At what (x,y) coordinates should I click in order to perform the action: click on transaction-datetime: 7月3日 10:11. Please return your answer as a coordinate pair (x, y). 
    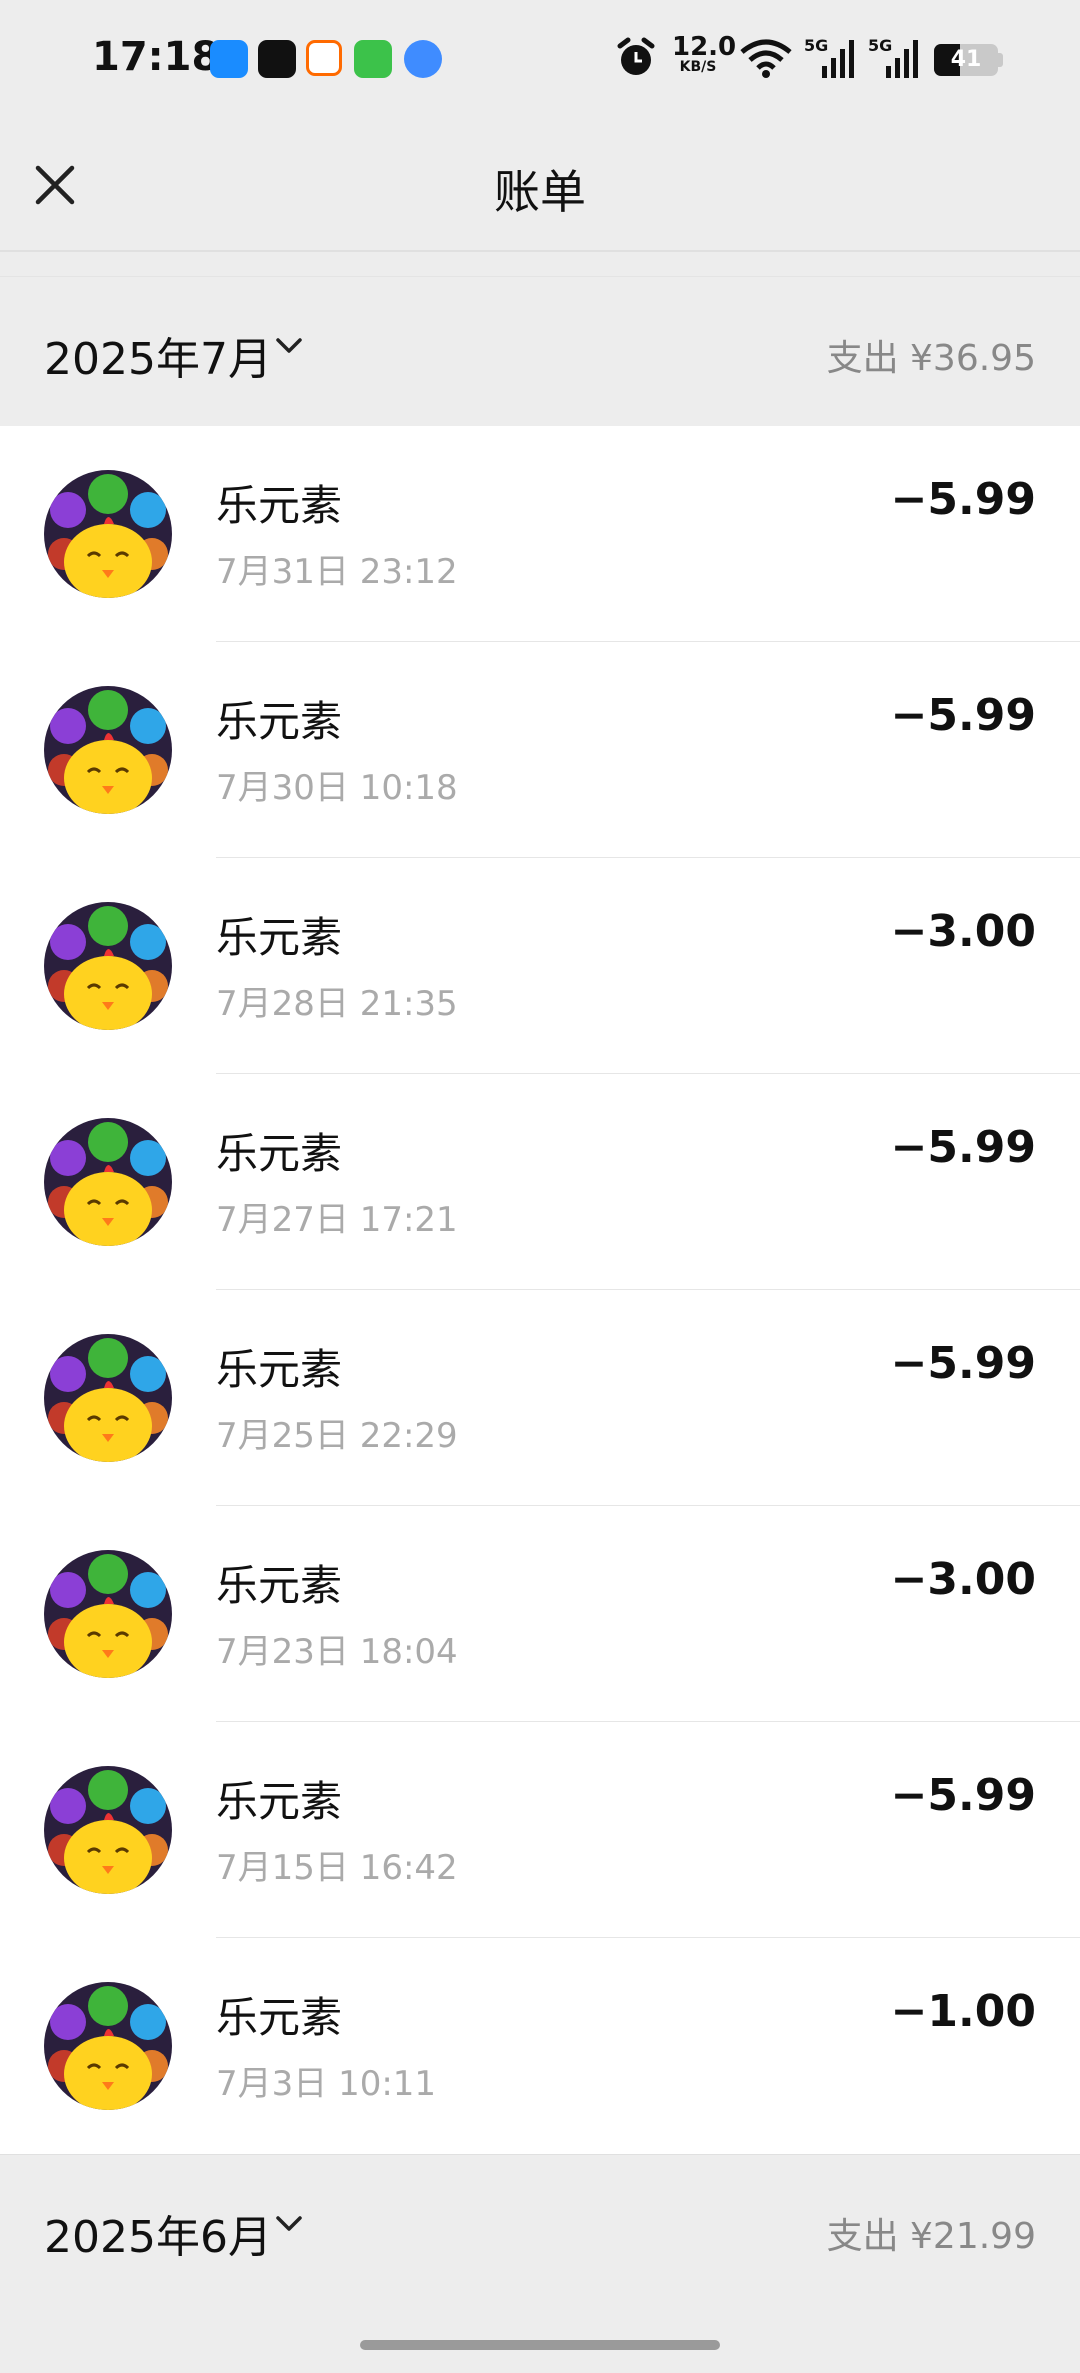
    Looking at the image, I should click on (326, 2084).